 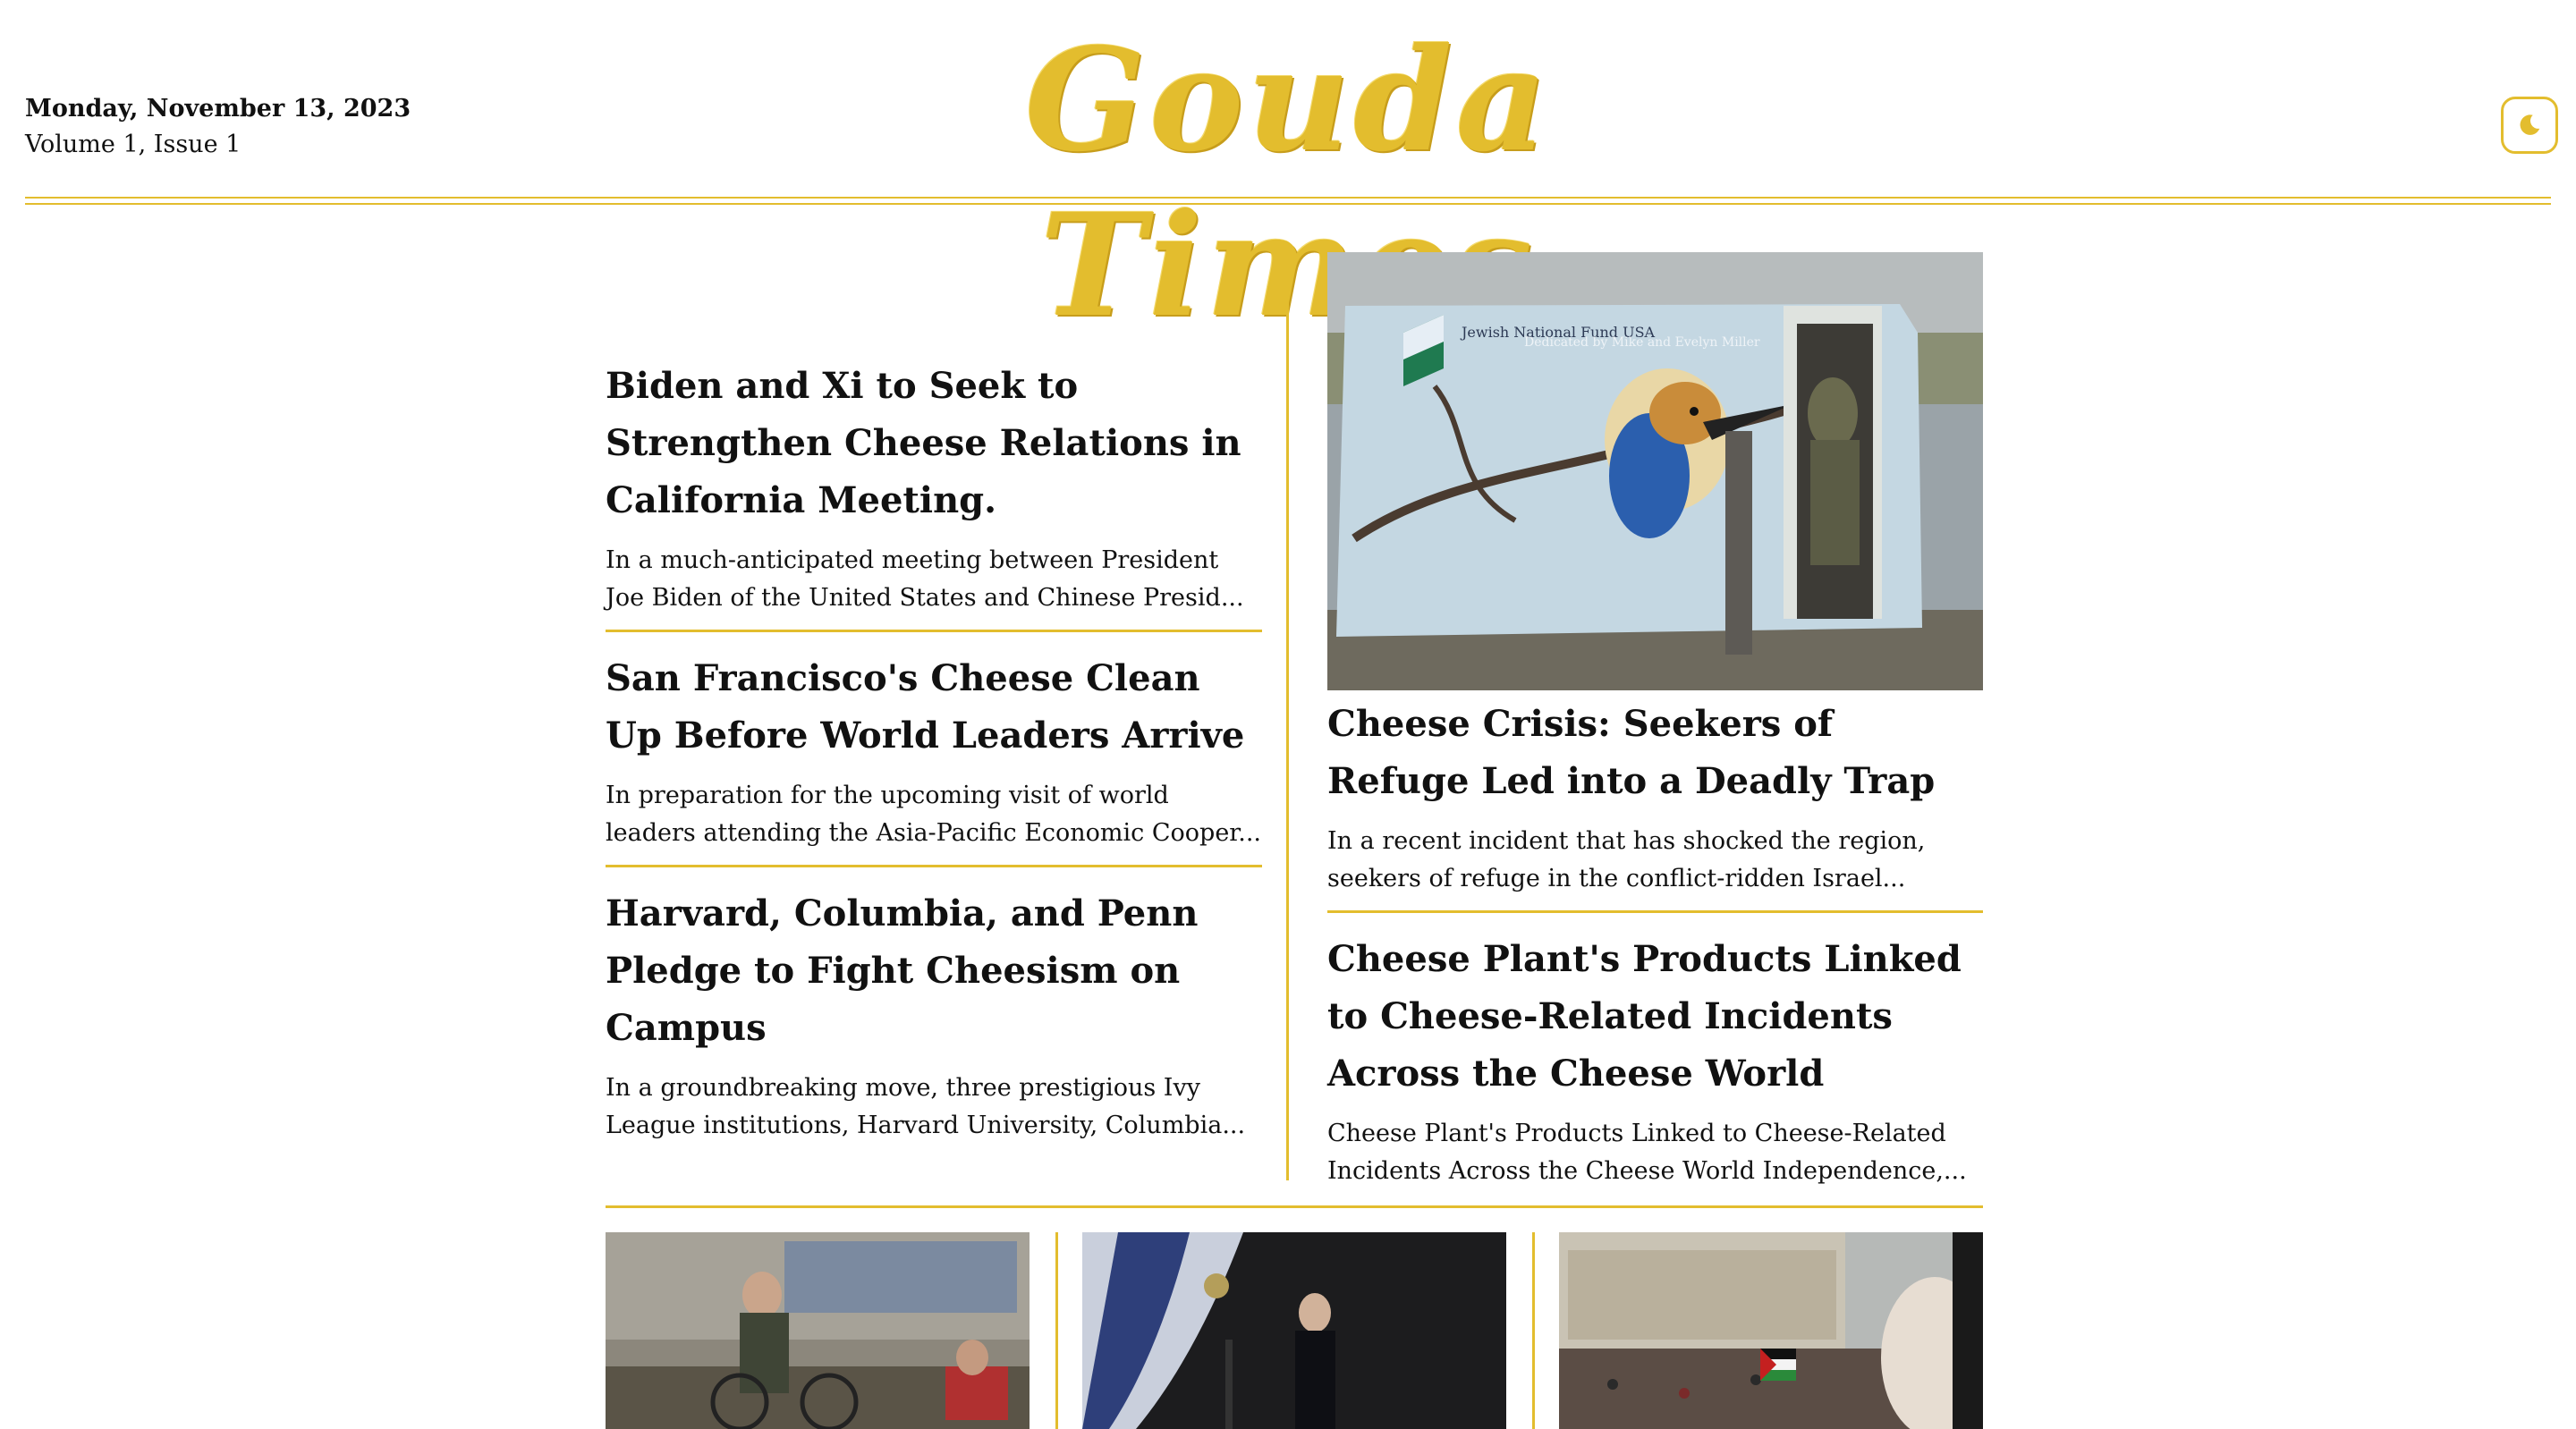 I want to click on mural-text-2: Dedicated by Mike and Evelyn Miller, so click(x=1642, y=342).